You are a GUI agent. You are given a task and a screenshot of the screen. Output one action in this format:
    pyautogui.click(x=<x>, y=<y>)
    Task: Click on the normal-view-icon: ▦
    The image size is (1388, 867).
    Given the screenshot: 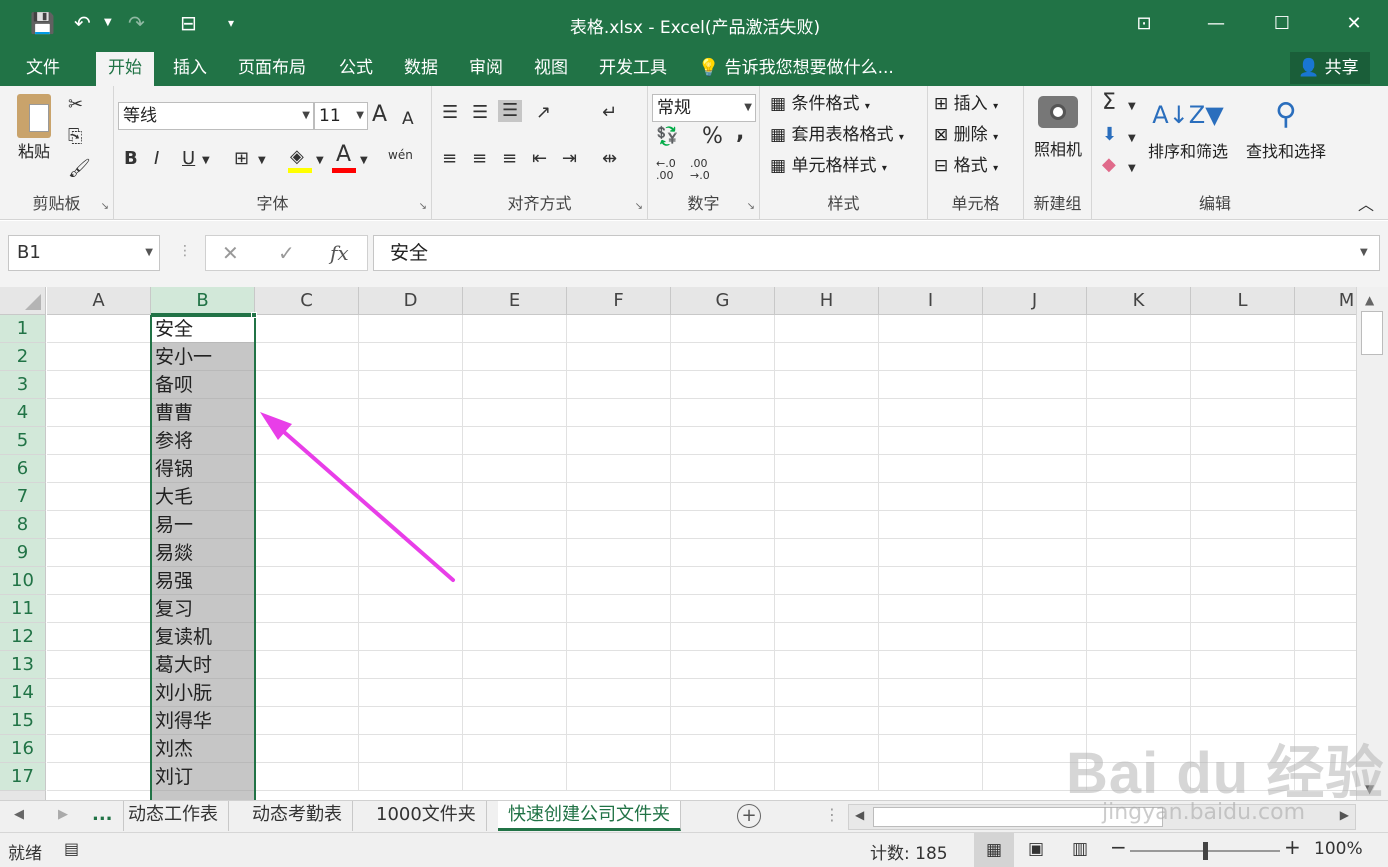 What is the action you would take?
    pyautogui.click(x=994, y=850)
    